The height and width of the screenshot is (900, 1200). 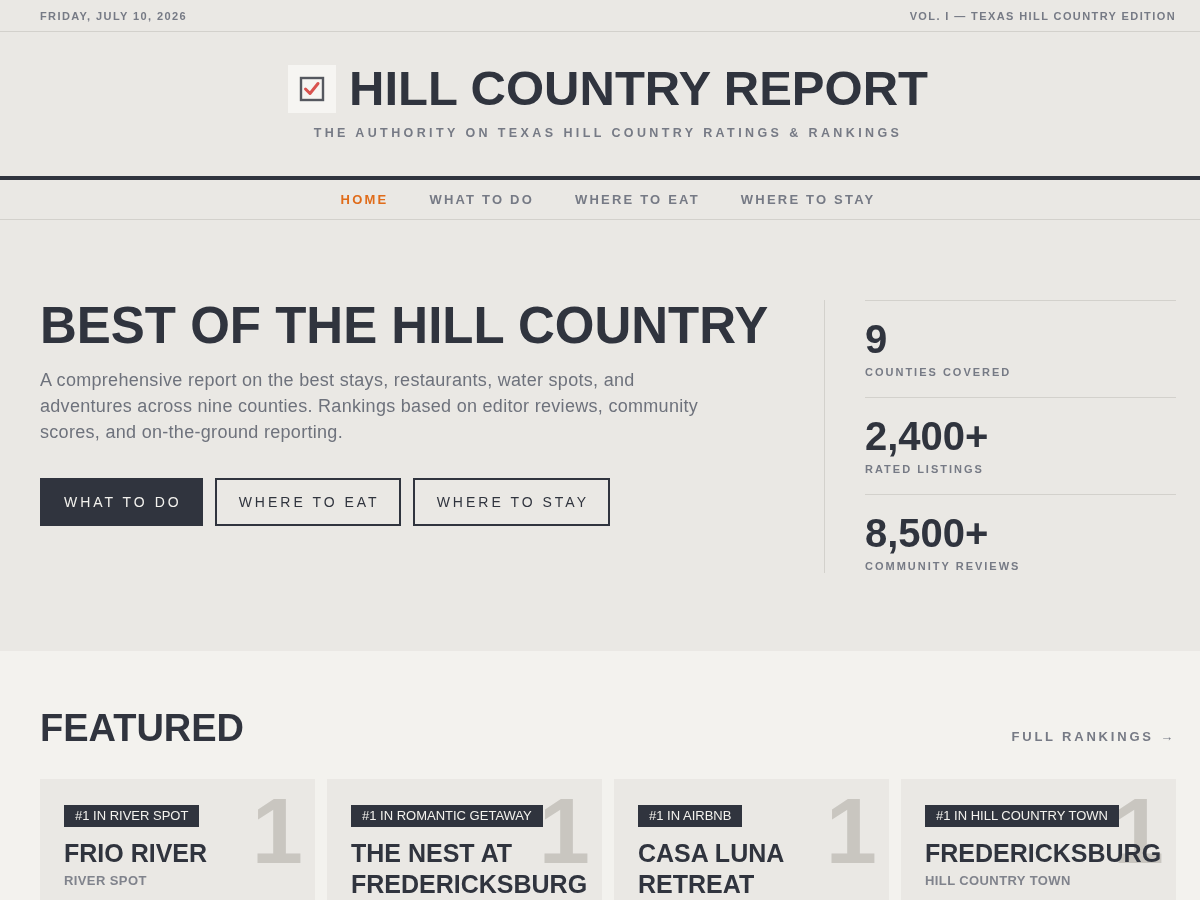 What do you see at coordinates (113, 15) in the screenshot?
I see `dateline: FRIDAY, JULY 10, 2026` at bounding box center [113, 15].